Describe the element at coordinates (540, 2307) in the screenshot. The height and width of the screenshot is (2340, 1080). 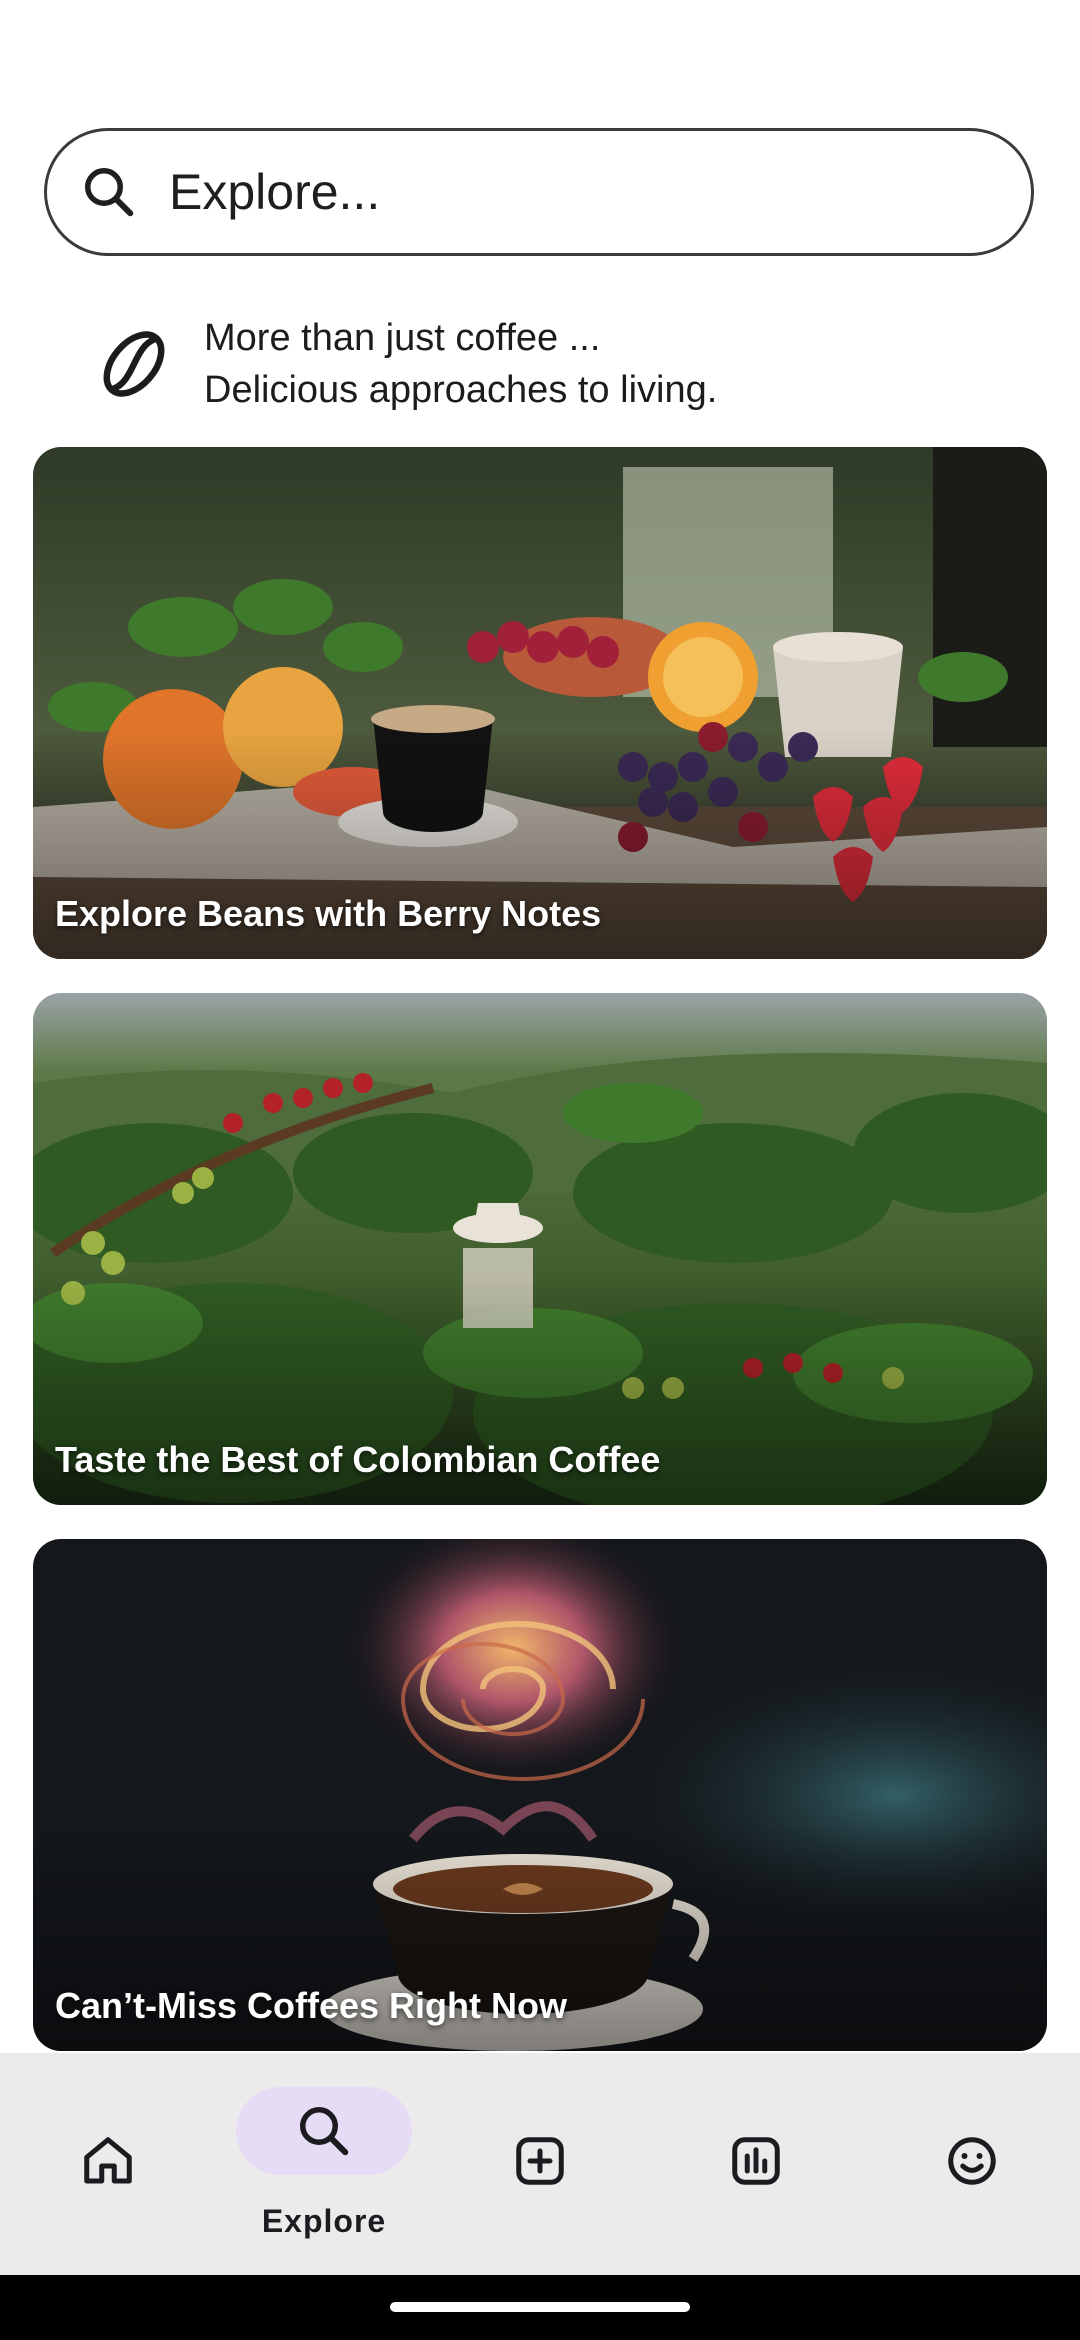
I see `home-gesture-handle` at that location.